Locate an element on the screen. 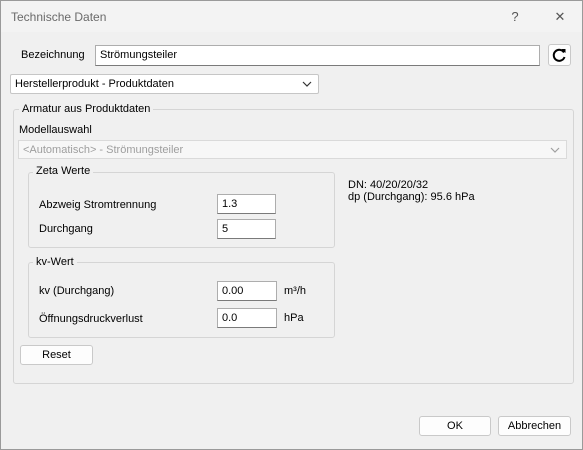  kv-input: 0.00 is located at coordinates (247, 291).